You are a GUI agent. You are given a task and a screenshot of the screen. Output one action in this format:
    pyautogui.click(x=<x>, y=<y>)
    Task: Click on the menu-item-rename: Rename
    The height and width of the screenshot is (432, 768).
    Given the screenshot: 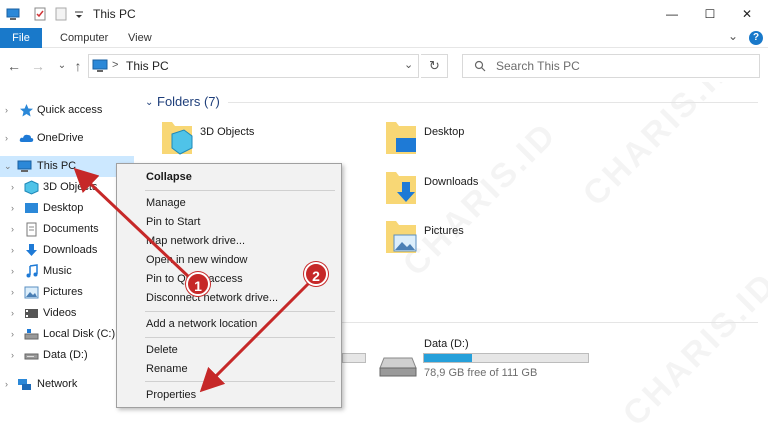 What is the action you would take?
    pyautogui.click(x=229, y=369)
    